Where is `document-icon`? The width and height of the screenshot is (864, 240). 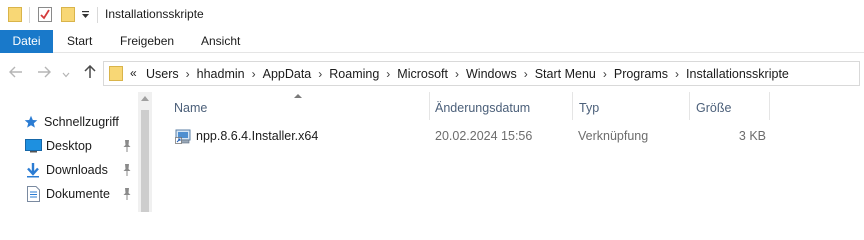
document-icon is located at coordinates (33, 194).